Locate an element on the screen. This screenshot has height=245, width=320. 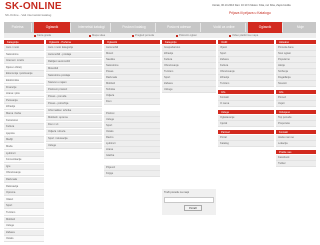
subnav-label: Karta grada is located at coordinates (44, 35).